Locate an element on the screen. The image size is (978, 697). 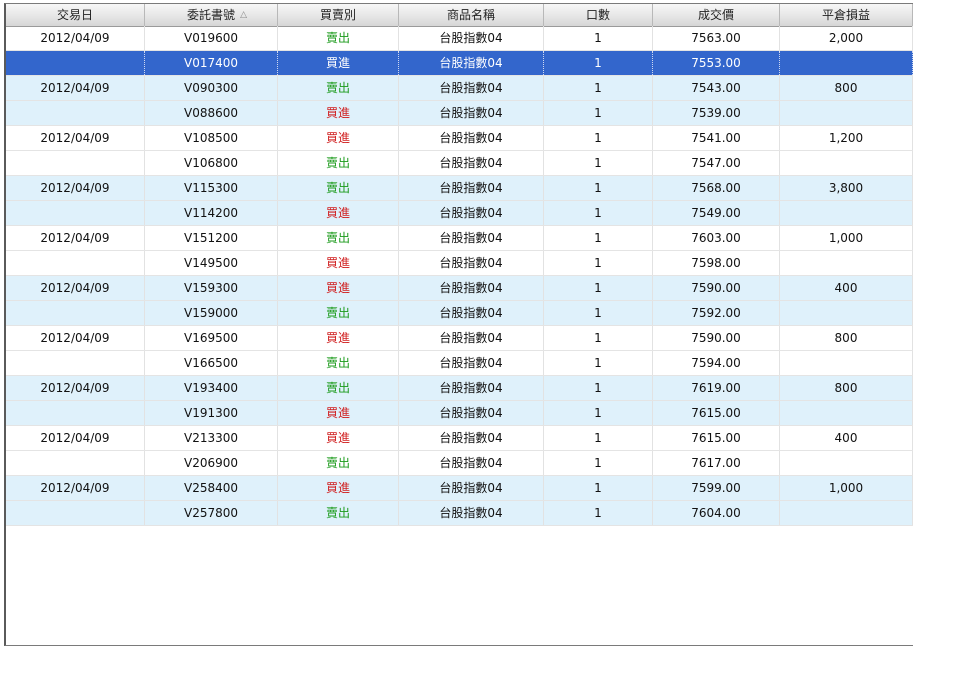
table-row: V017400 買進 台股指數04 1 7553.00 is located at coordinates (459, 63).